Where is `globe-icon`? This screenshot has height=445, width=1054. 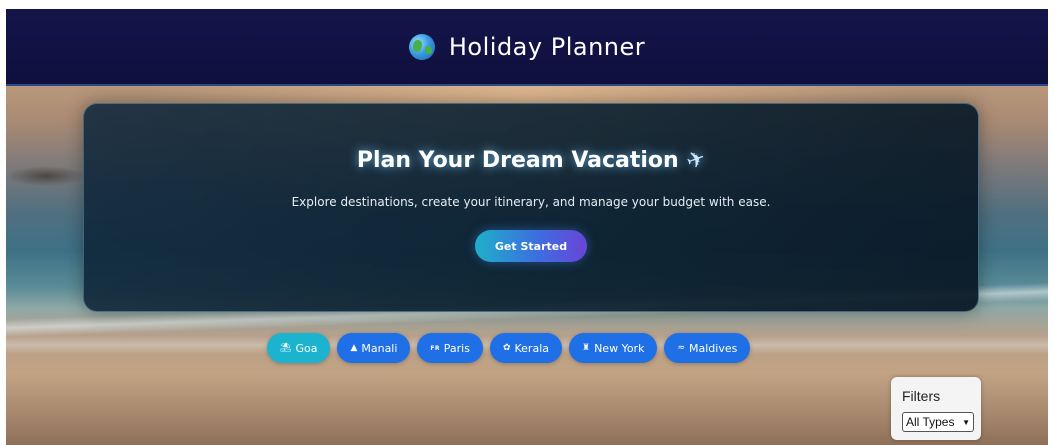
globe-icon is located at coordinates (421, 46).